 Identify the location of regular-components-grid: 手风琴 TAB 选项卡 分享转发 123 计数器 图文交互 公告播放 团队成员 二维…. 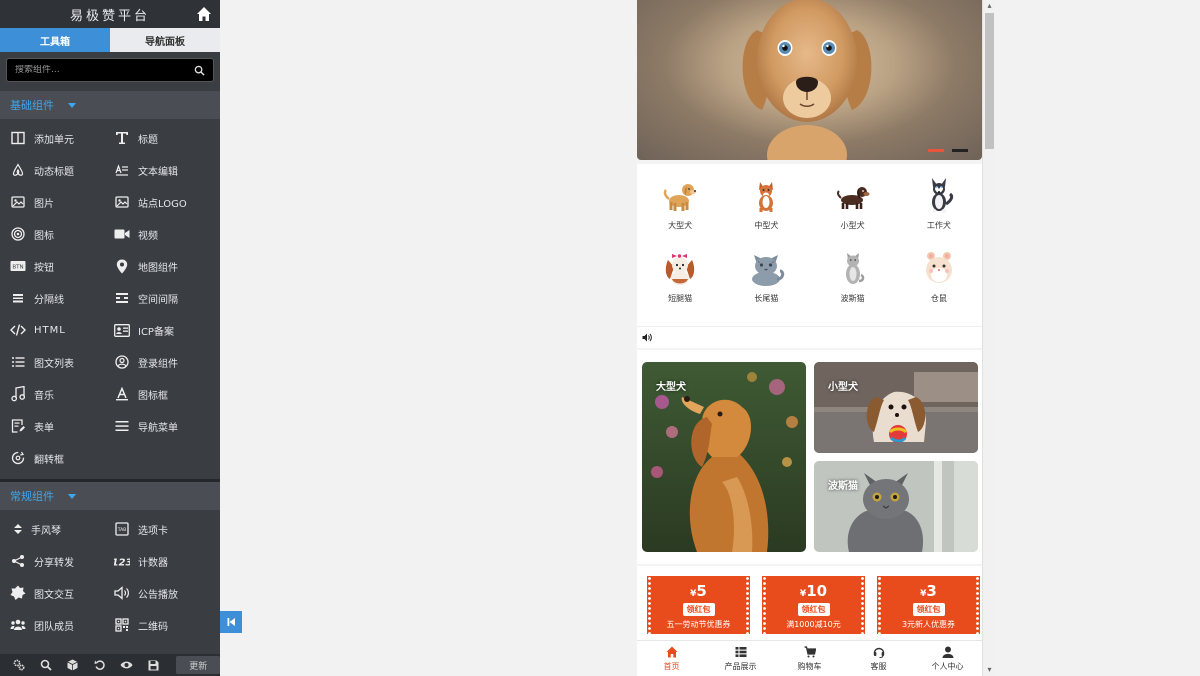
(110, 574).